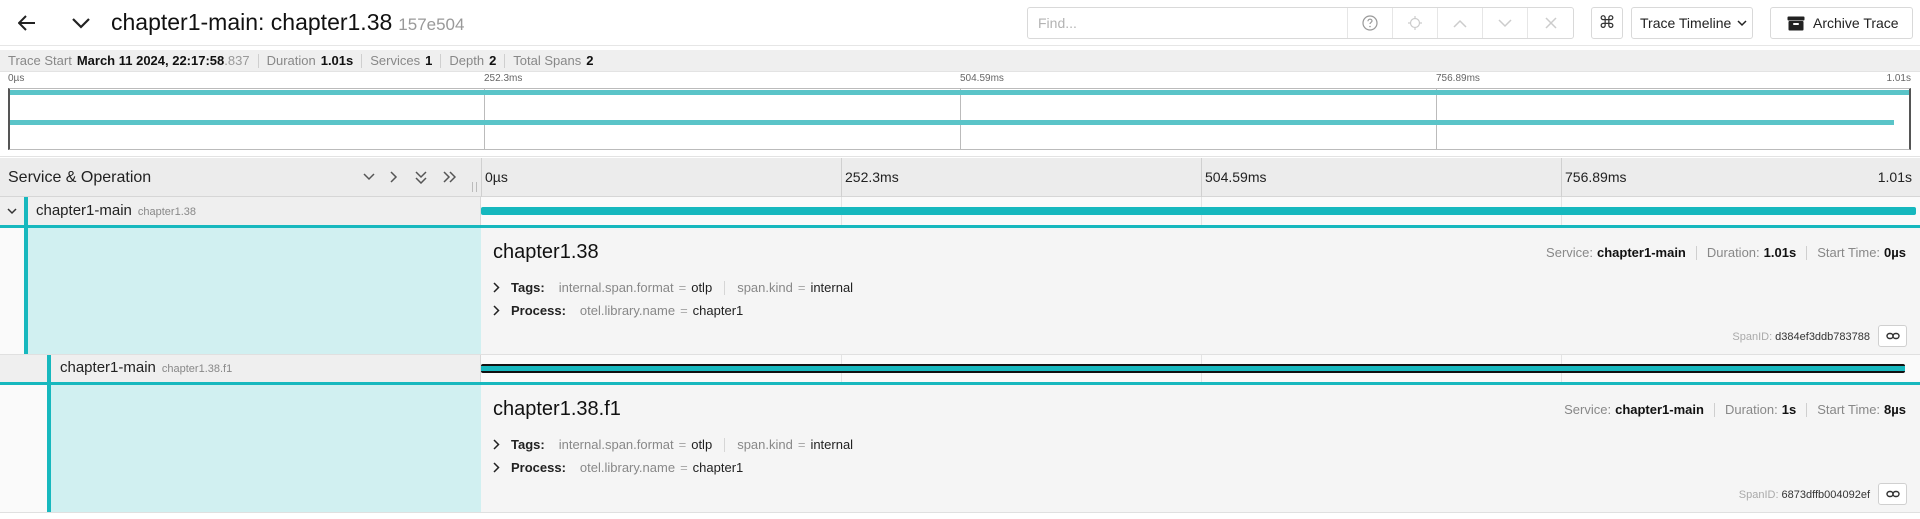 The width and height of the screenshot is (1920, 519). What do you see at coordinates (590, 60) in the screenshot?
I see `total-spans-value: 2` at bounding box center [590, 60].